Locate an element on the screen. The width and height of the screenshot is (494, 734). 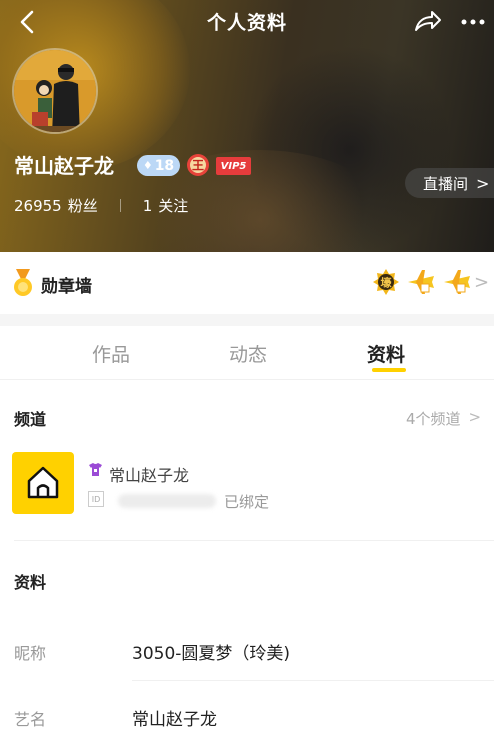
level-value: 18 is located at coordinates (164, 165).